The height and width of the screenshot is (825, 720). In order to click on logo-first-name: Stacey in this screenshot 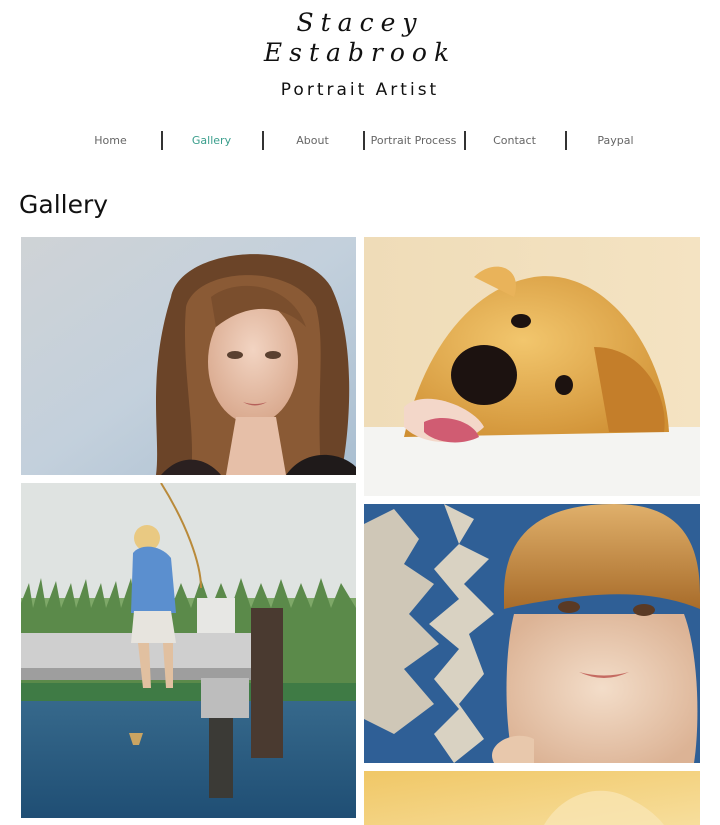, I will do `click(360, 22)`.